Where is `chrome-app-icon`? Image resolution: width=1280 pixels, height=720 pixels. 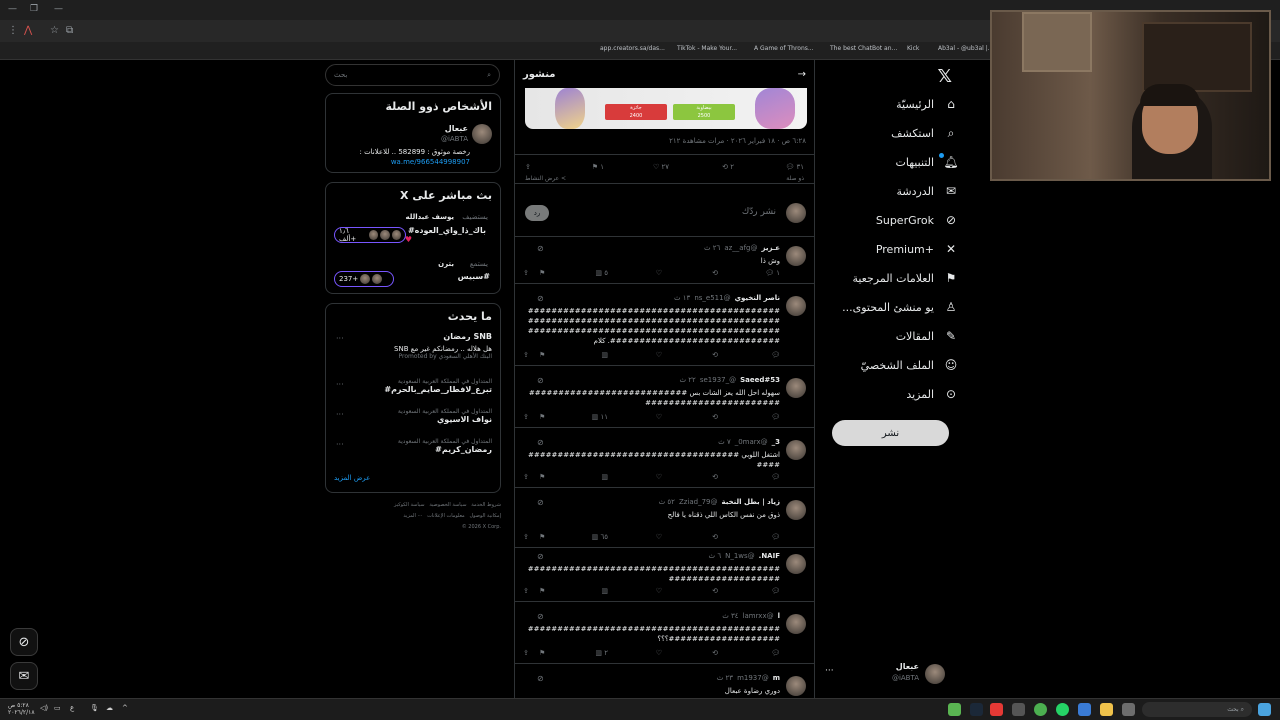
chrome-app-icon is located at coordinates (1040, 709).